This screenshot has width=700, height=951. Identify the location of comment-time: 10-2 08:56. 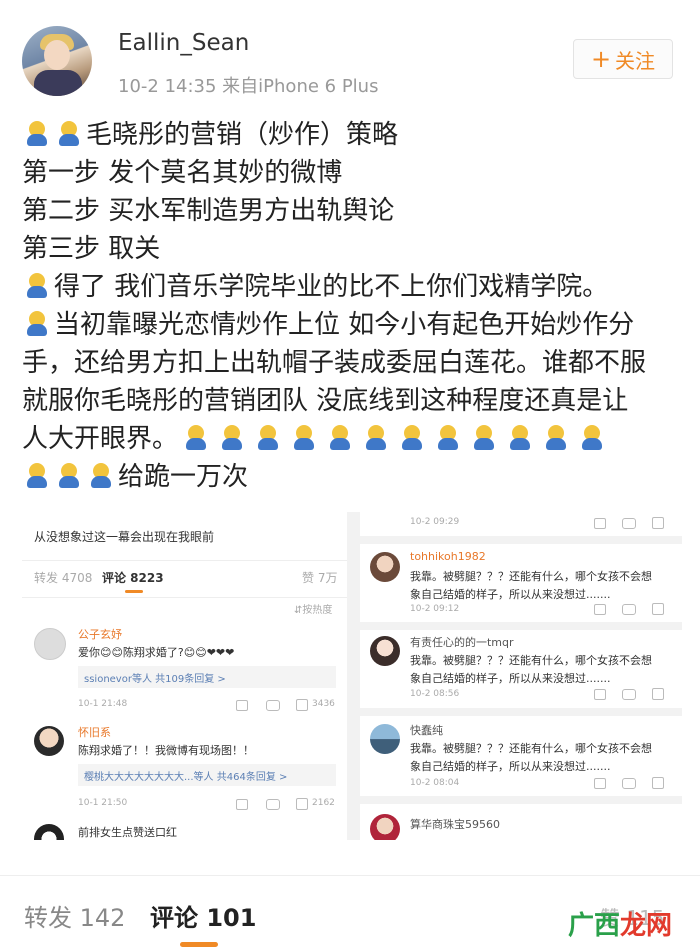
(435, 694).